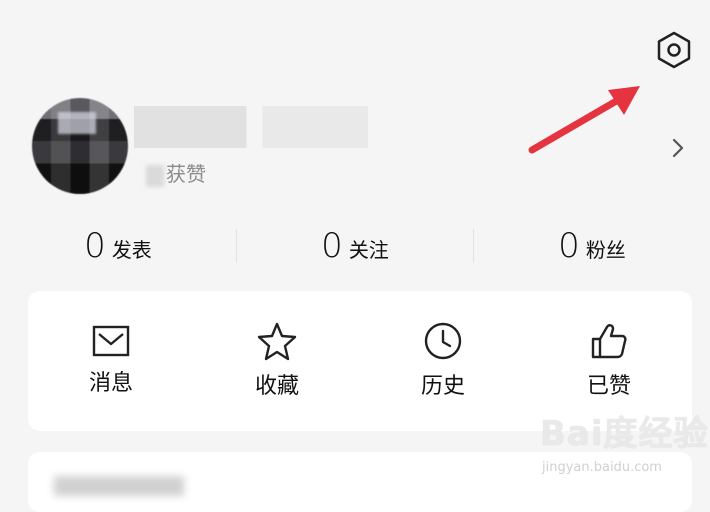  I want to click on stat-followers-label: 粉丝, so click(605, 250).